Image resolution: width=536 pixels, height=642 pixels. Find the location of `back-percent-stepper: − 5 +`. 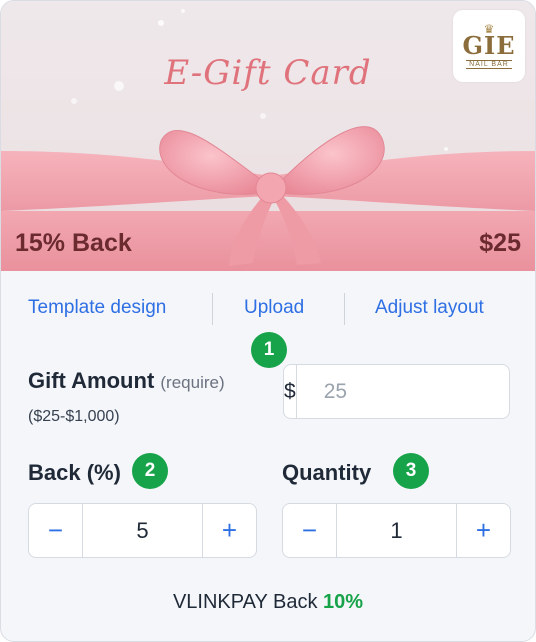

back-percent-stepper: − 5 + is located at coordinates (142, 530).